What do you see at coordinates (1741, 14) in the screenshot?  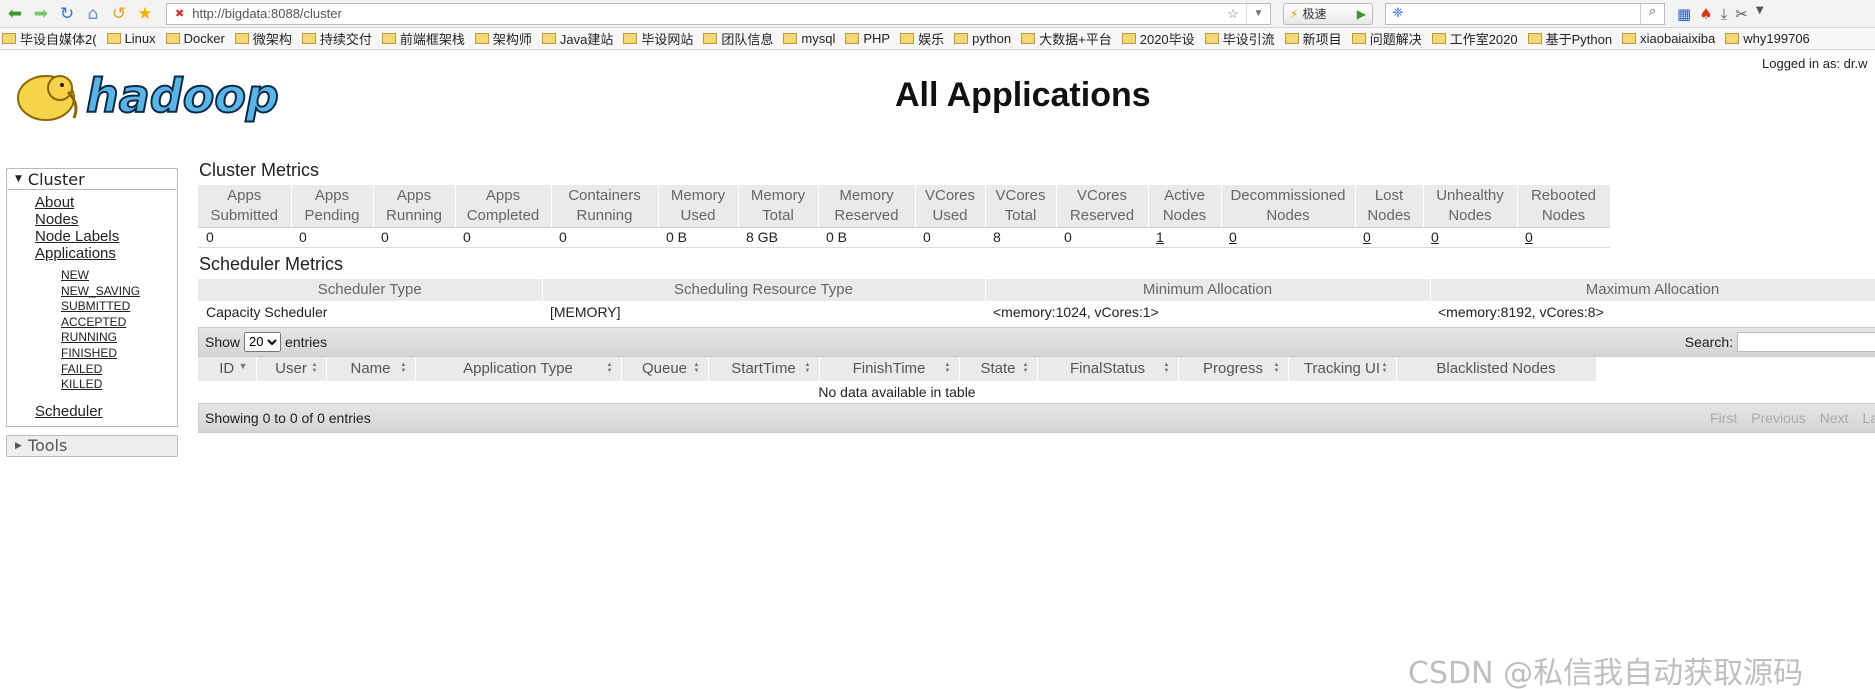 I see `scissors-icon: ✂` at bounding box center [1741, 14].